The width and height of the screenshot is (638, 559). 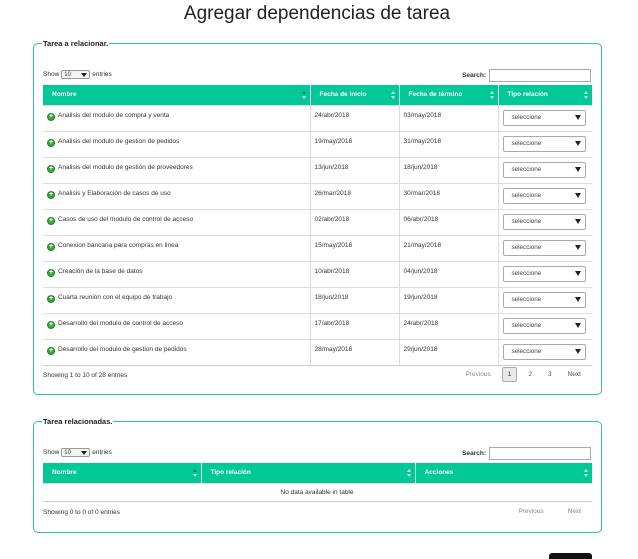 What do you see at coordinates (64, 95) in the screenshot?
I see `column-label: Nombre` at bounding box center [64, 95].